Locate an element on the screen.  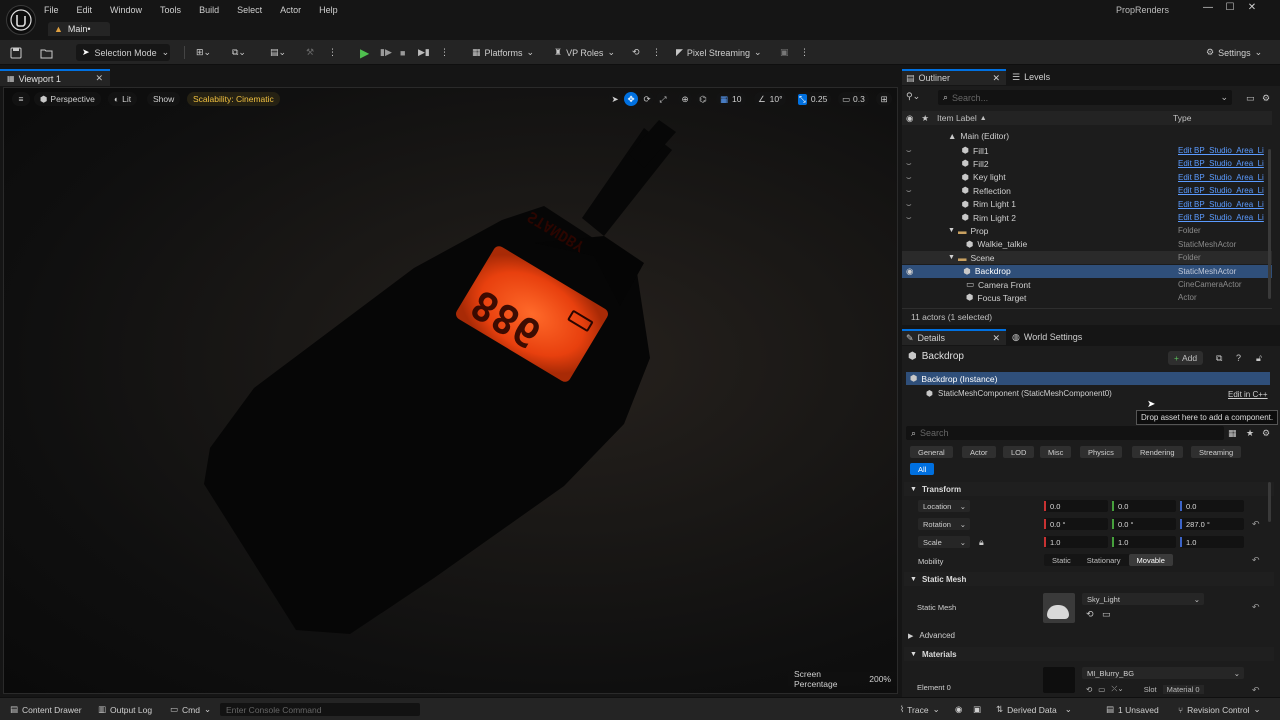
filter-button: ⚲⌄ is located at coordinates (913, 96).